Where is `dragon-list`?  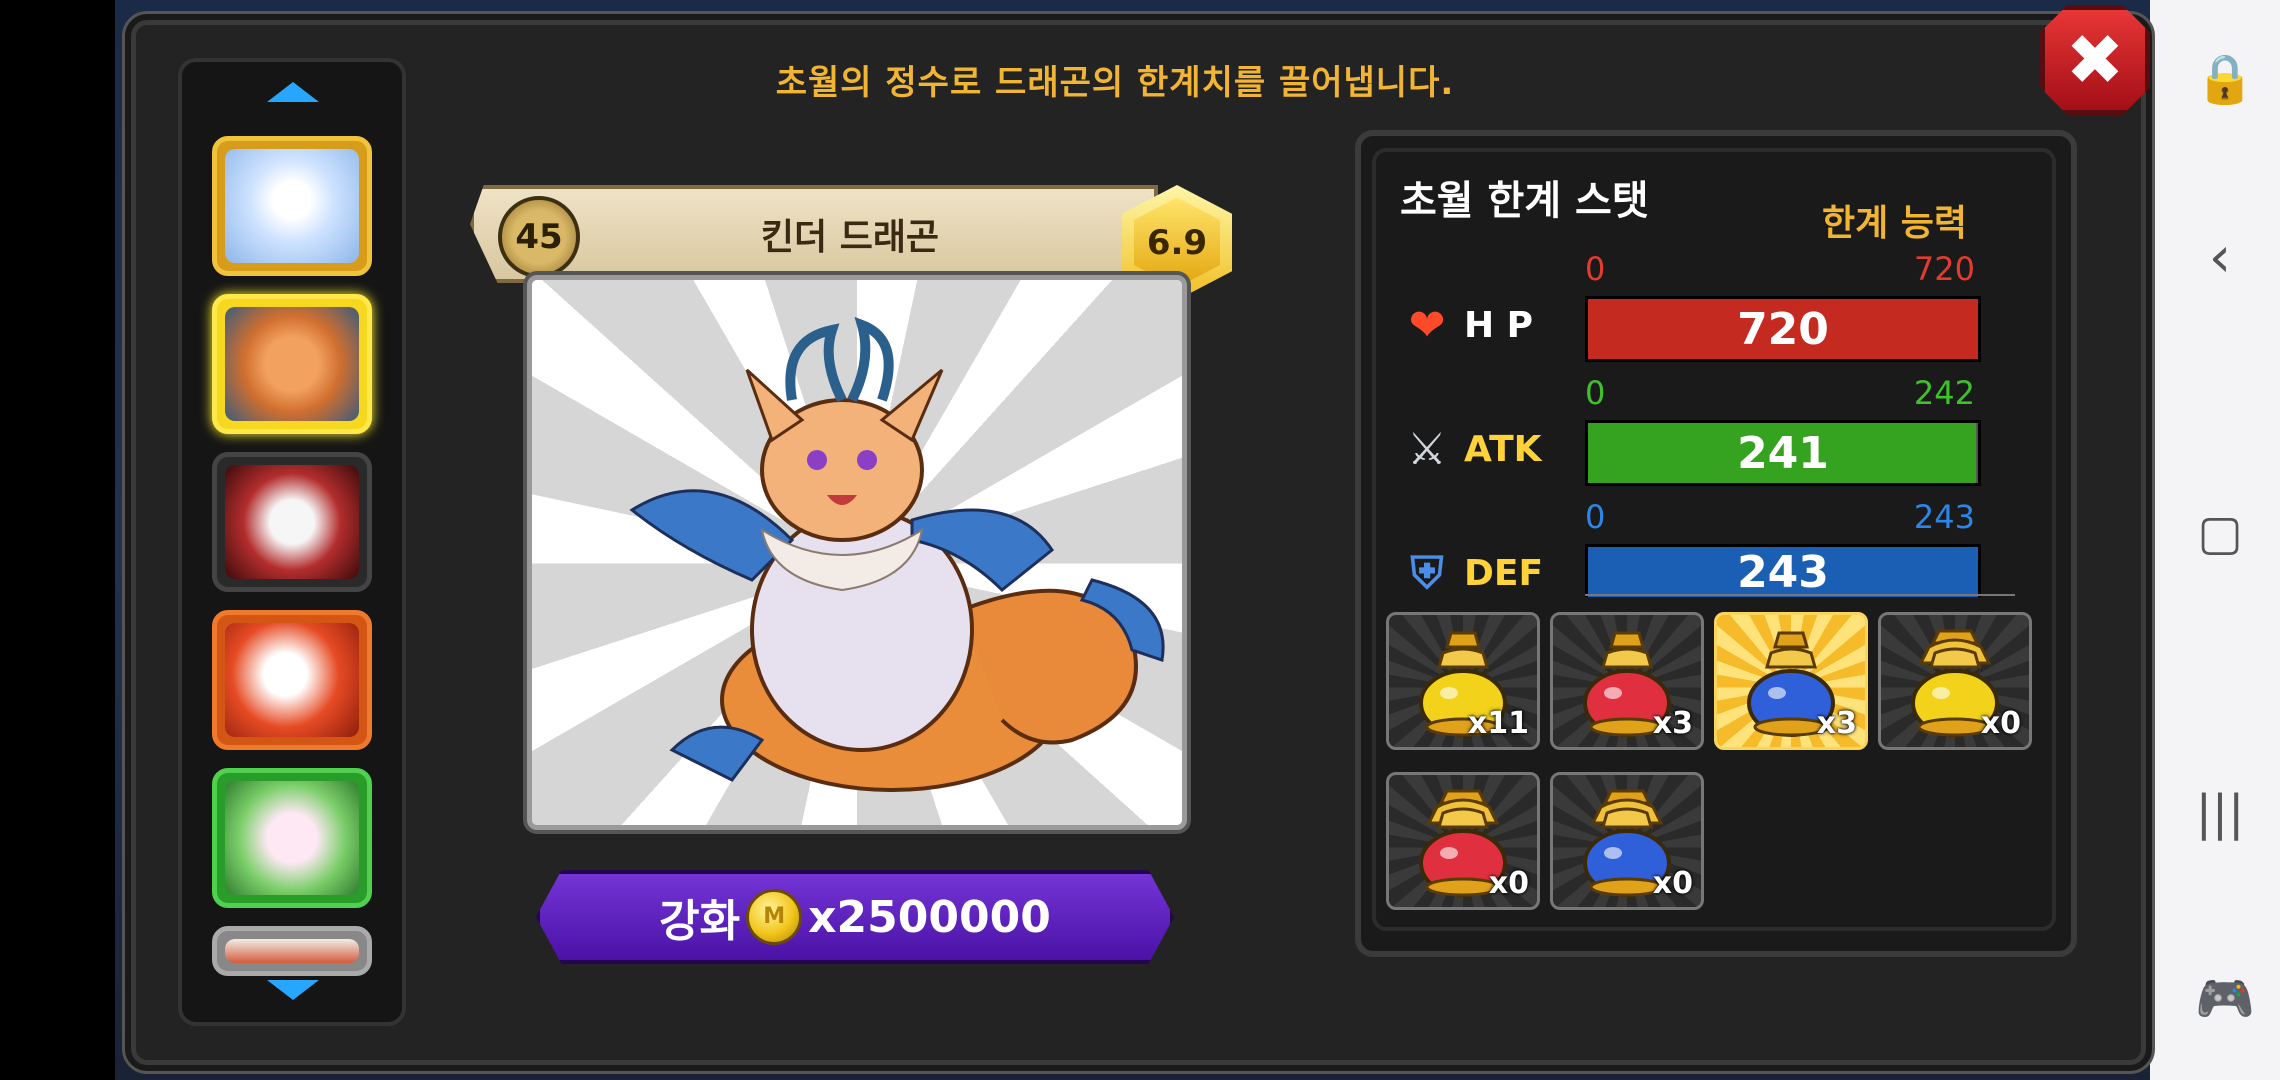
dragon-list is located at coordinates (292, 542).